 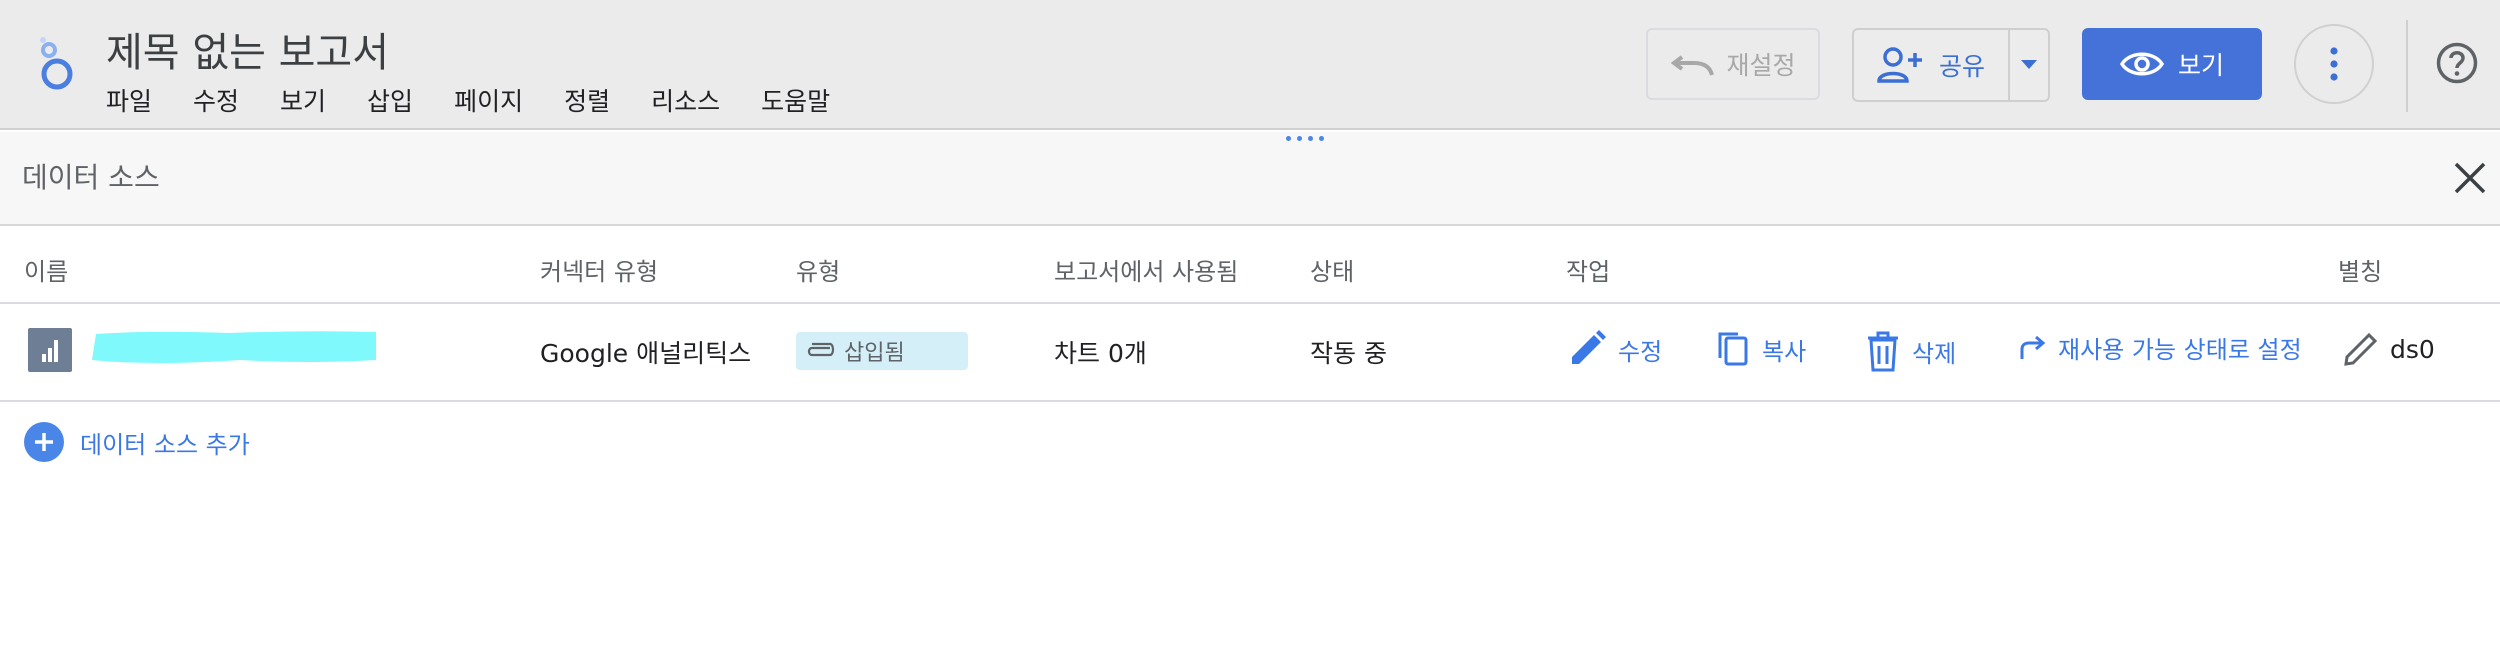 I want to click on eye-icon, so click(x=2141, y=64).